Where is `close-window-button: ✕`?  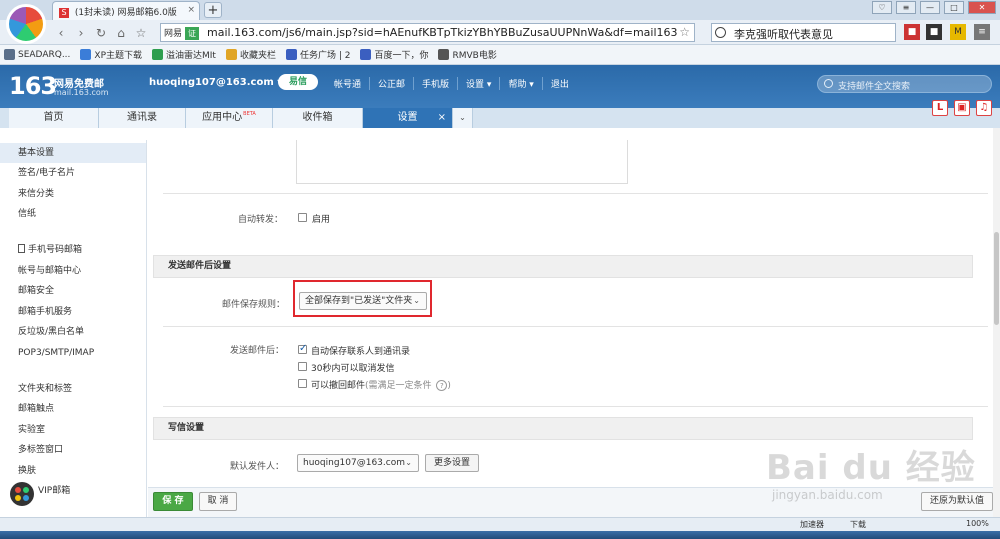 close-window-button: ✕ is located at coordinates (982, 7).